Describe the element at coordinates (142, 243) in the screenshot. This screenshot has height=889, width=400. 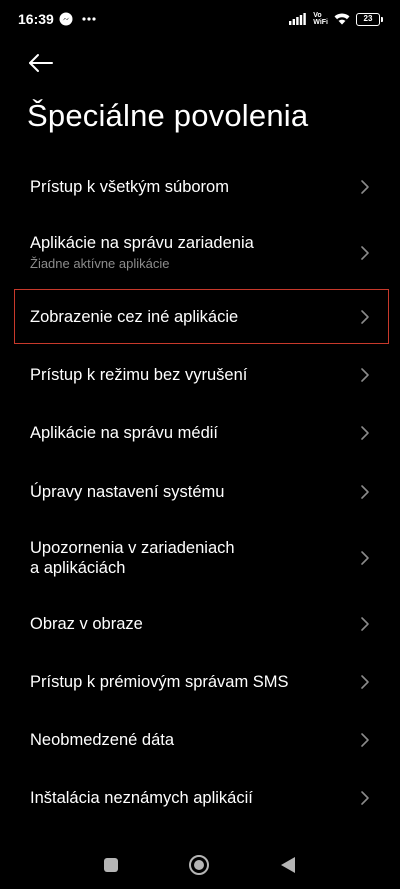
I see `item-title: Aplikácie na správu zariadenia` at that location.